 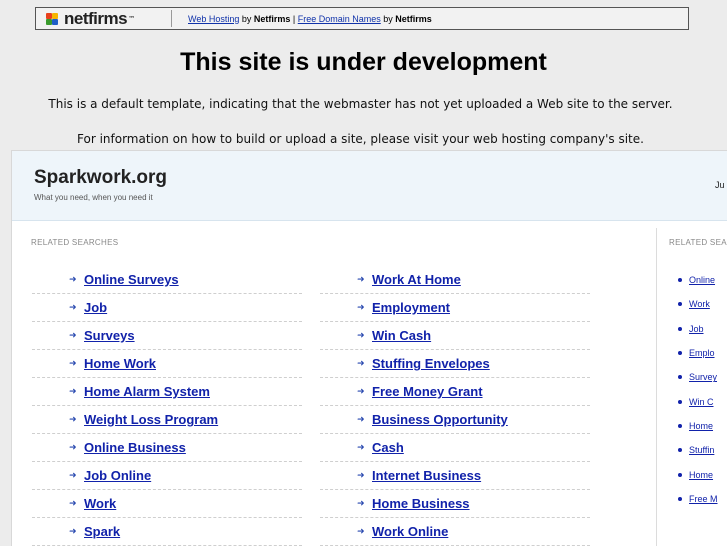 I want to click on free-domain-names-link: Free Domain Names, so click(x=339, y=19).